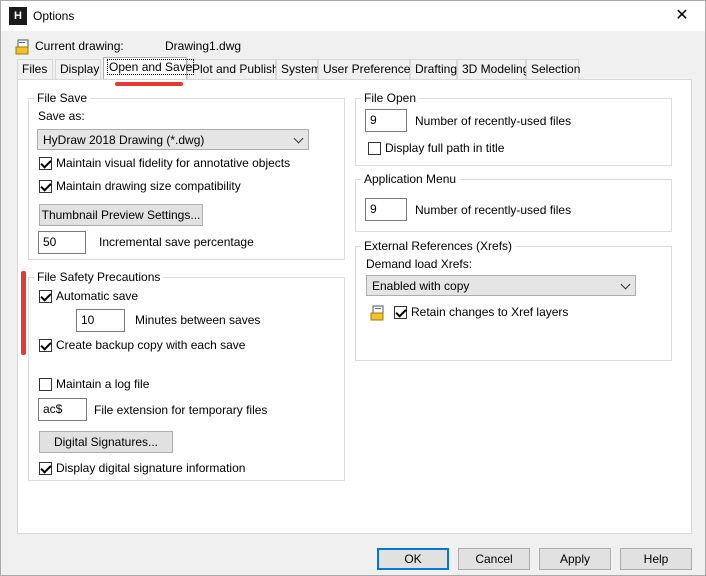 This screenshot has height=576, width=706. Describe the element at coordinates (45, 296) in the screenshot. I see `autosave-checkbox` at that location.